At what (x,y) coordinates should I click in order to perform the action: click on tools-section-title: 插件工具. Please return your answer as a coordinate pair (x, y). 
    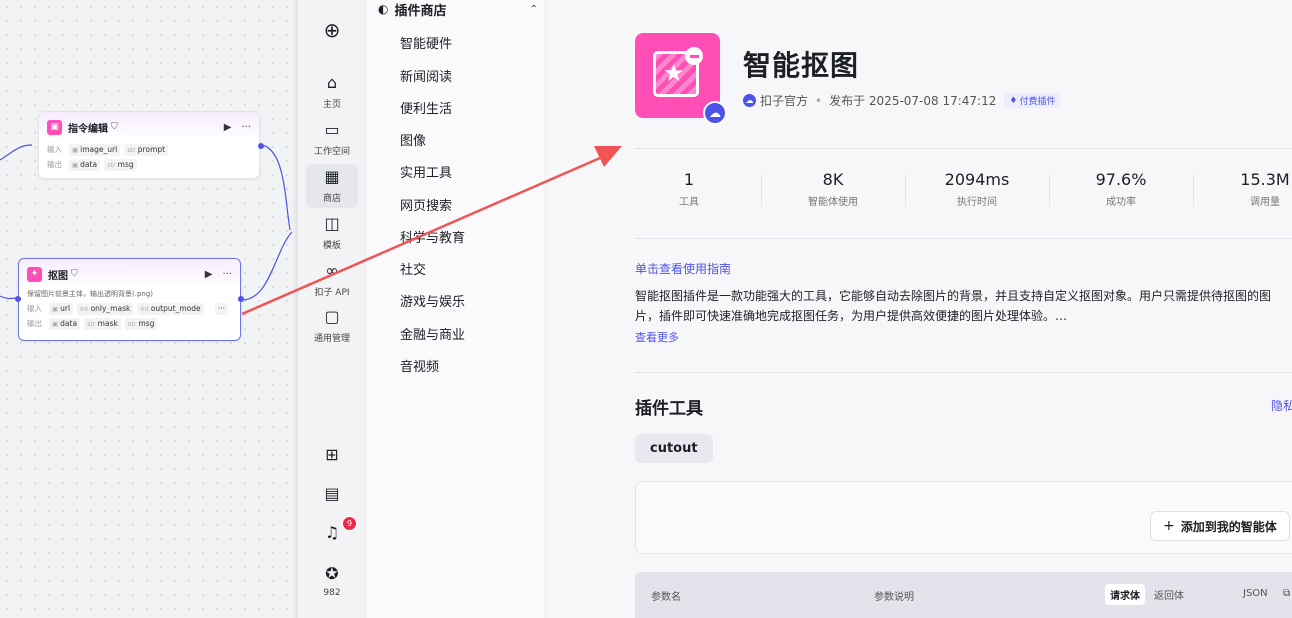
    Looking at the image, I should click on (669, 409).